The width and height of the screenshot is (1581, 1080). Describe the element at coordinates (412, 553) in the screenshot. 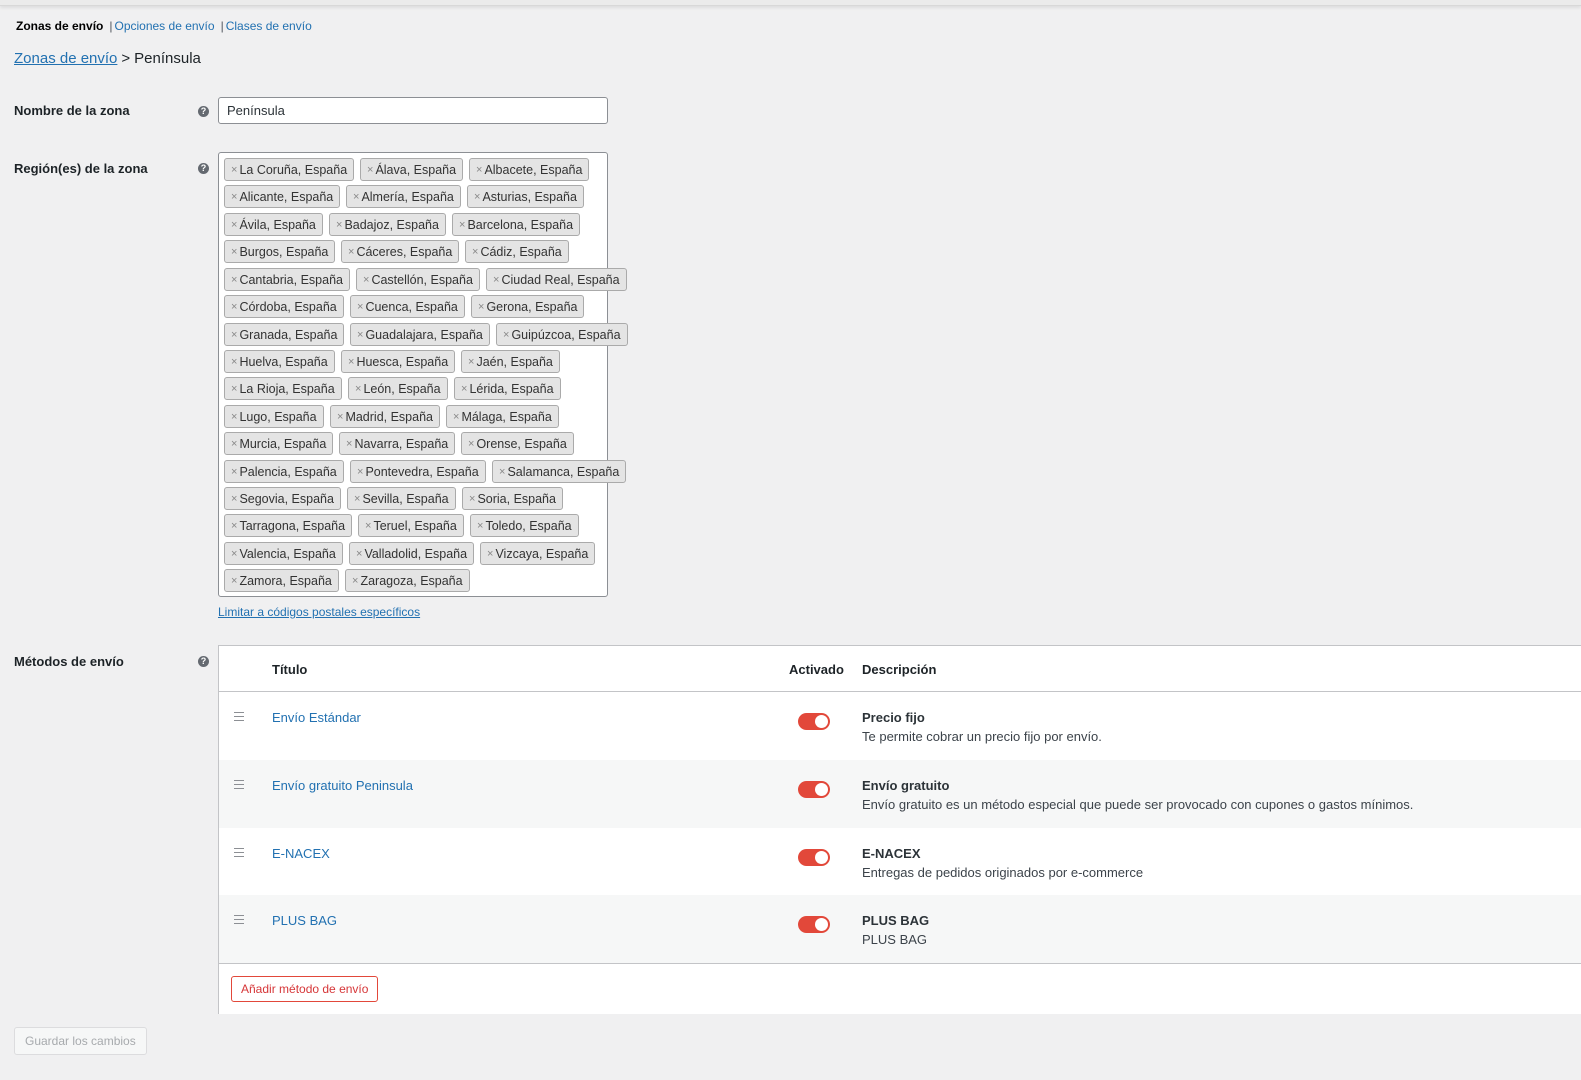

I see `region-tag: × Valladolid, España` at that location.